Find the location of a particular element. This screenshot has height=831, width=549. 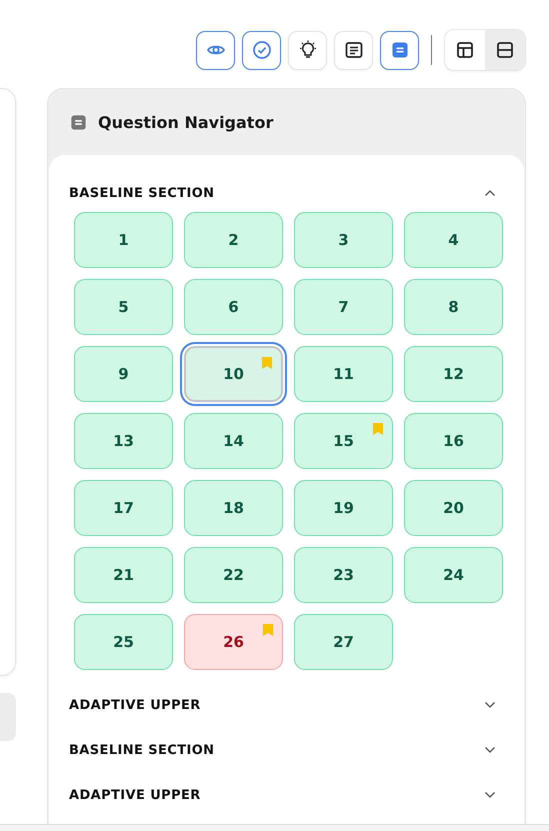

question-button: 9 is located at coordinates (123, 374).